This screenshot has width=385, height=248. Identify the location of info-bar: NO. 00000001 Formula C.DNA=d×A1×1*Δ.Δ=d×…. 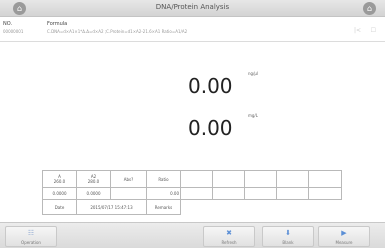
(192, 30).